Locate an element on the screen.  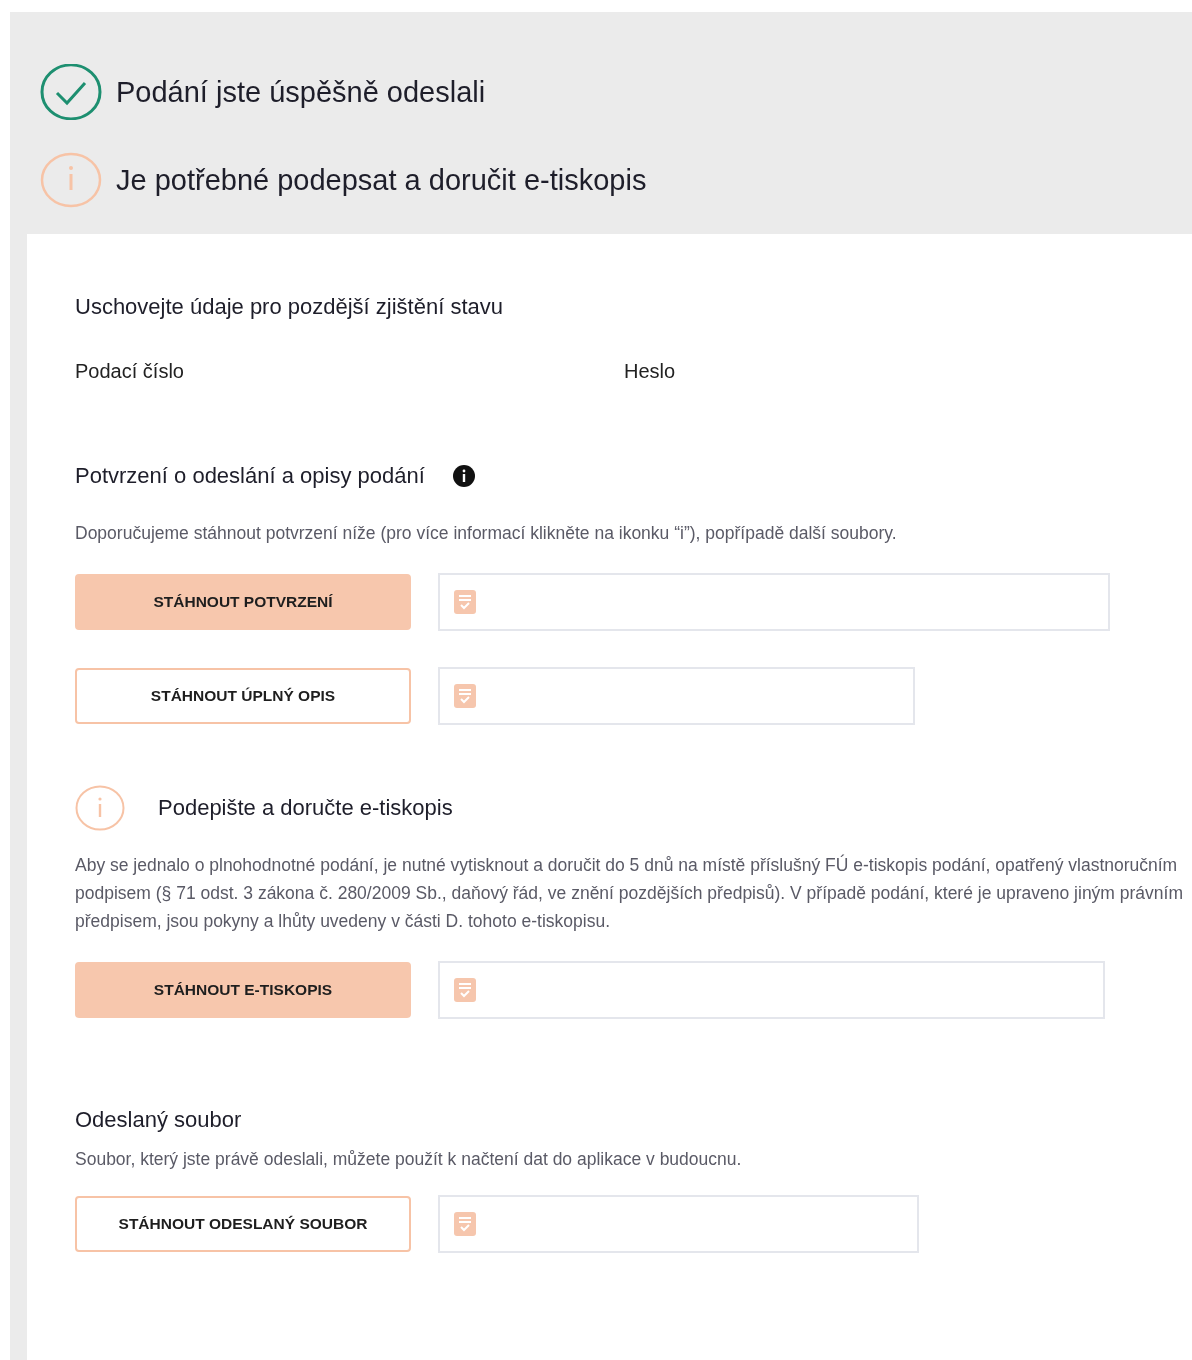
description: Doporučujeme stáhnout potvrzení níže (pro více informací klikněte na ikonku “i”), popřípadě další soubory. is located at coordinates (486, 533).